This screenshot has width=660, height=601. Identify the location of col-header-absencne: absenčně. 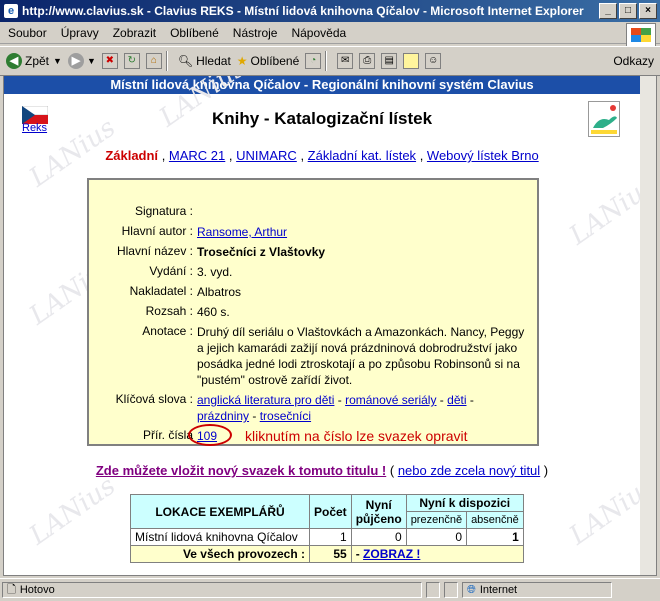
(495, 520).